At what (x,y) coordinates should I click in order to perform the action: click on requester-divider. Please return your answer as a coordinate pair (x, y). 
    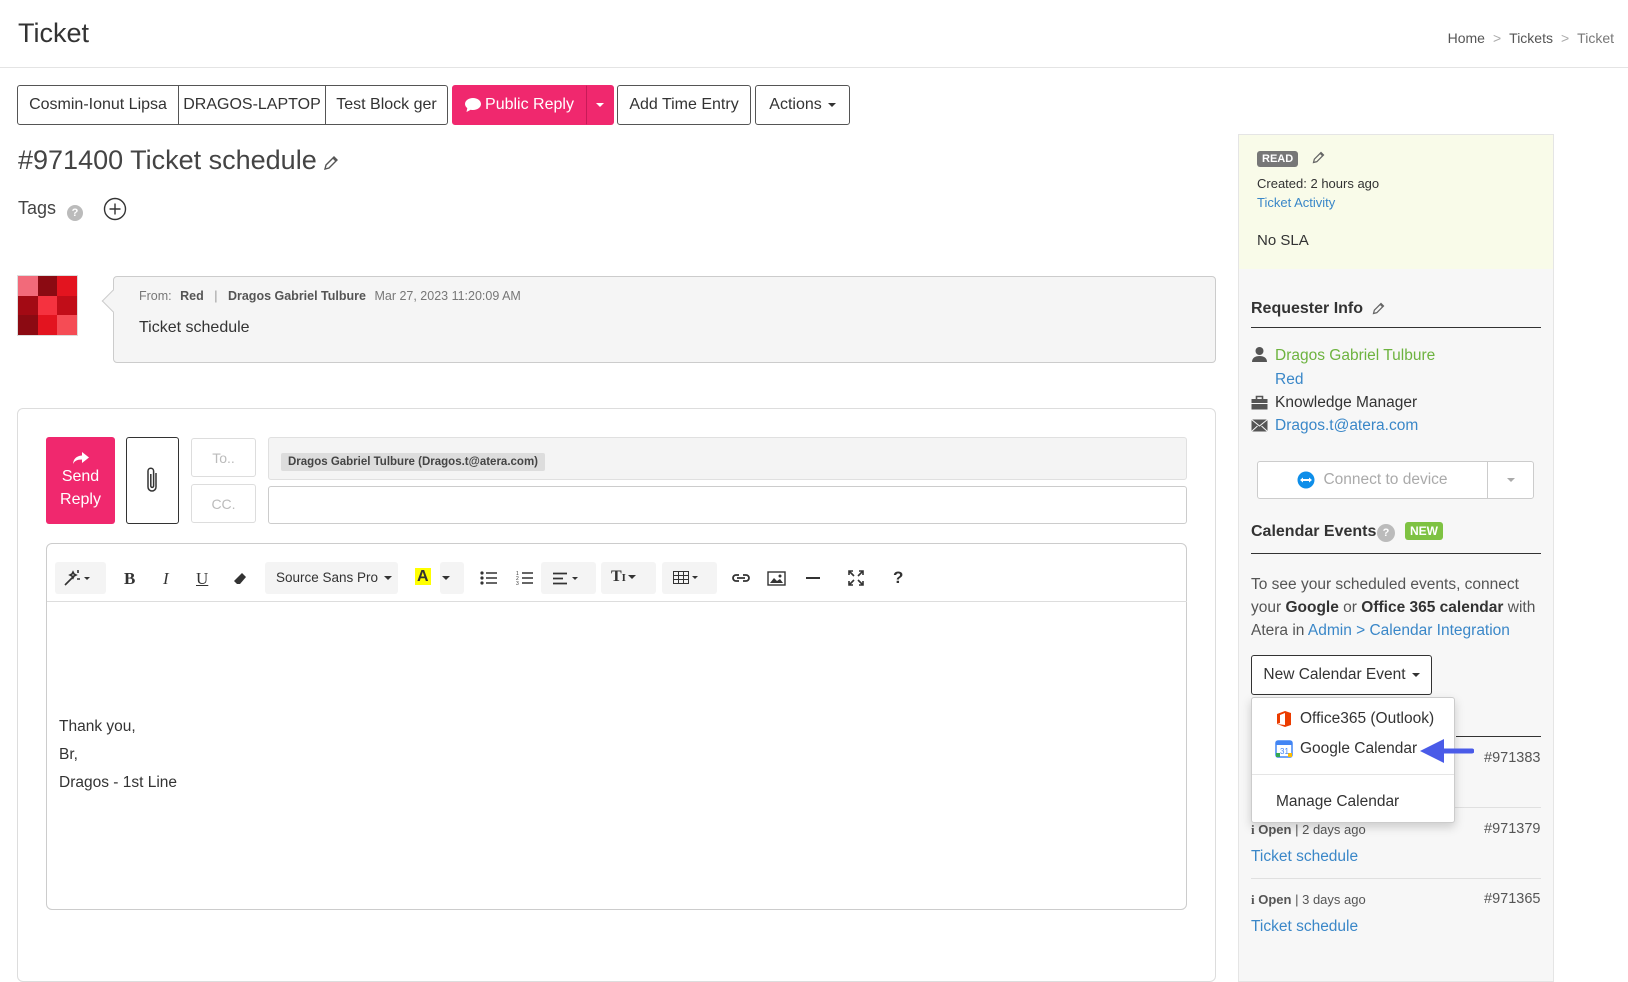
    Looking at the image, I should click on (1396, 327).